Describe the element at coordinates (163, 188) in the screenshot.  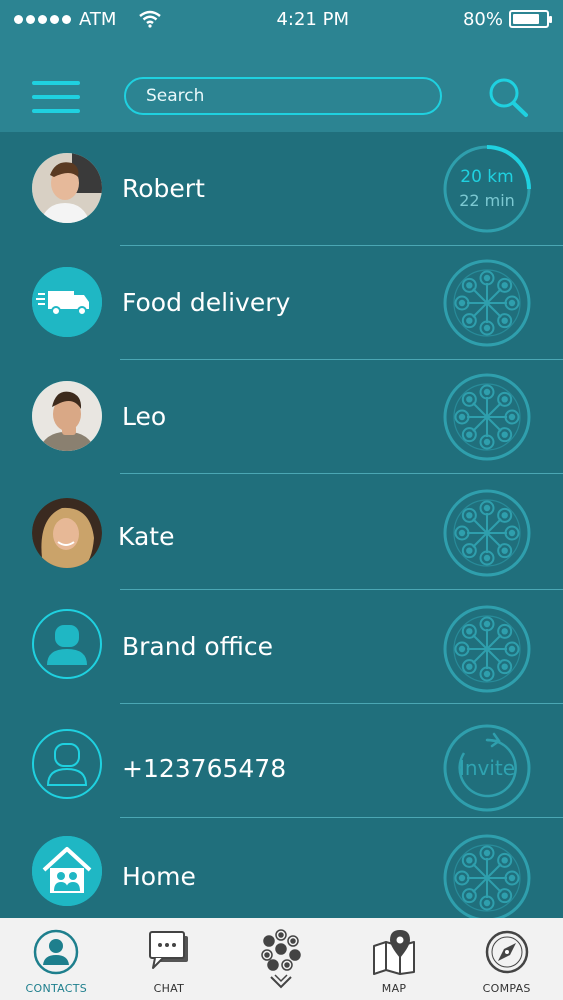
I see `contact-name: Robert` at that location.